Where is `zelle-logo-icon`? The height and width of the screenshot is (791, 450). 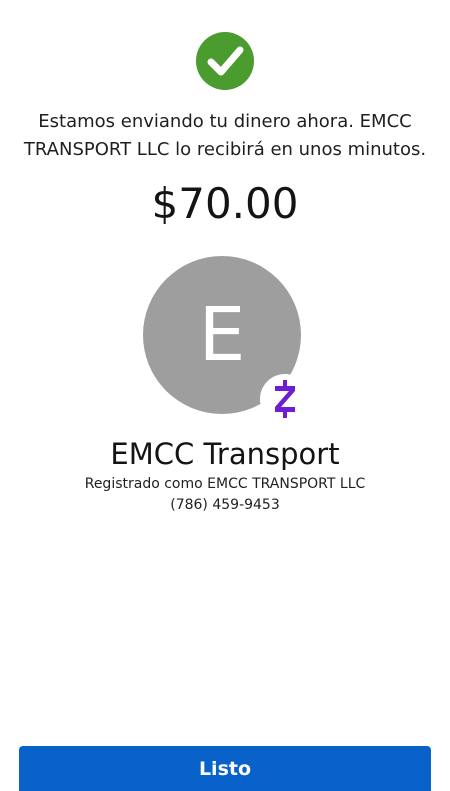 zelle-logo-icon is located at coordinates (285, 399).